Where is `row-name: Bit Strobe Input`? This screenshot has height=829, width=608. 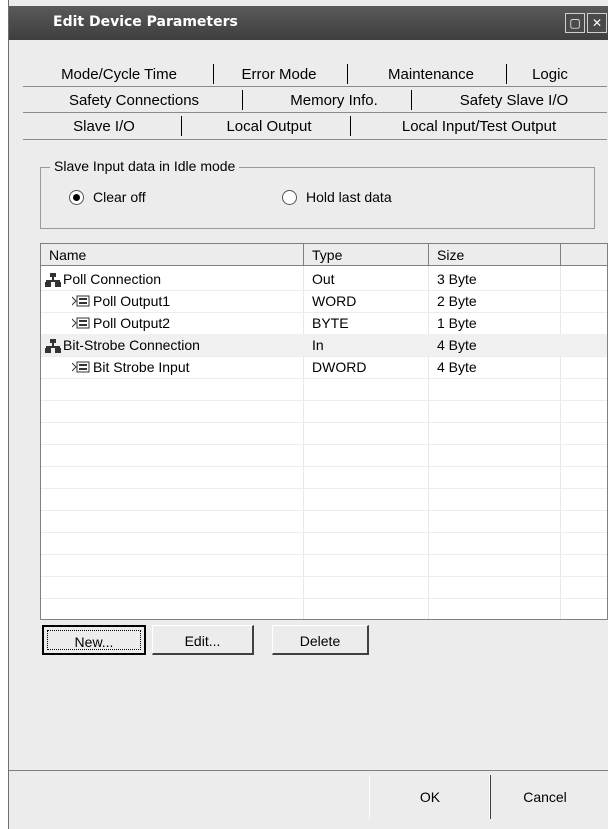
row-name: Bit Strobe Input is located at coordinates (141, 367).